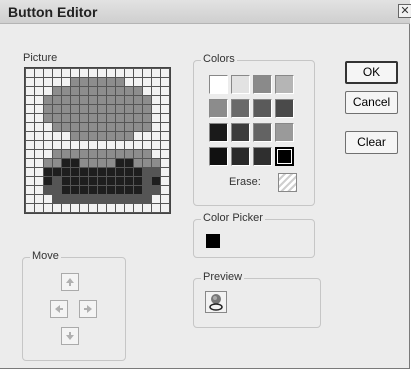  What do you see at coordinates (371, 142) in the screenshot?
I see `clear-button: Clear` at bounding box center [371, 142].